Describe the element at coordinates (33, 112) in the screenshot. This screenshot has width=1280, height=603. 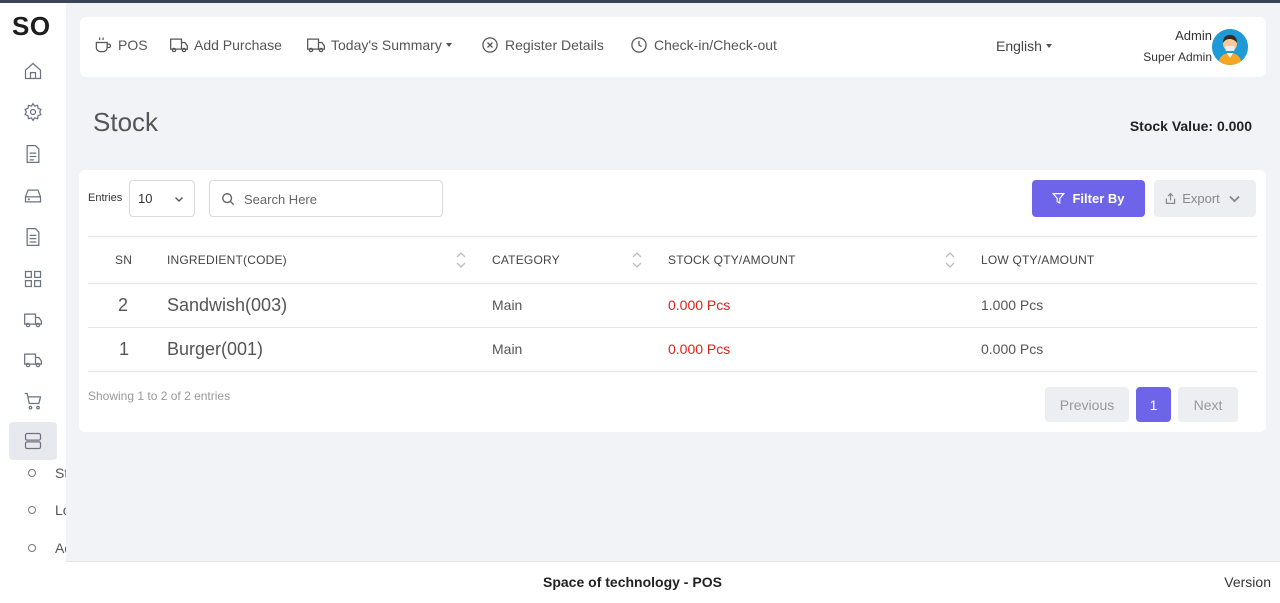
I see `gear-icon` at that location.